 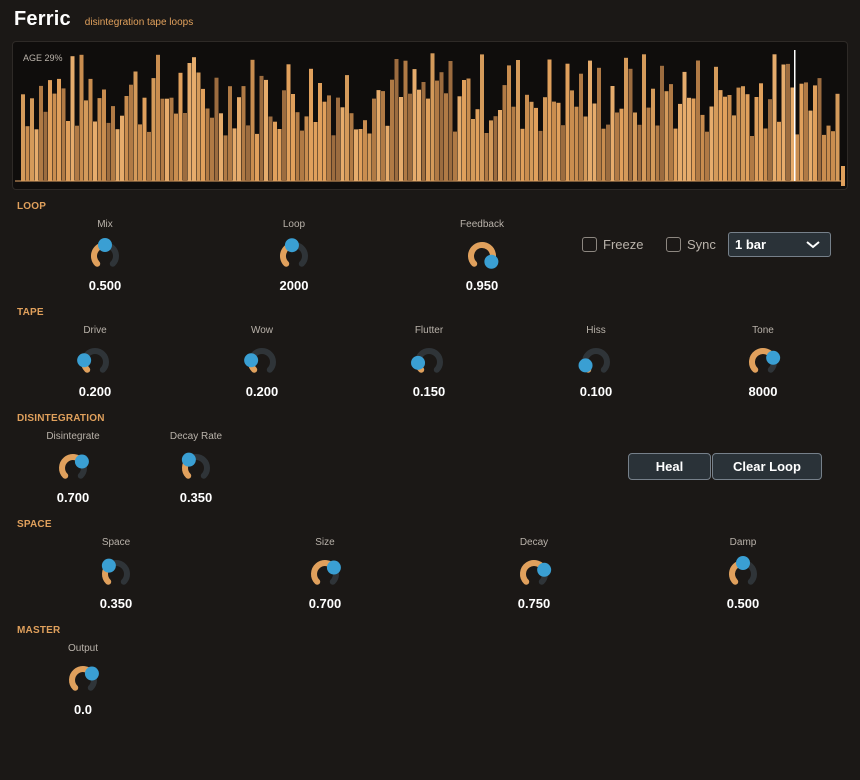 I want to click on flutter-knob: Flutter 0.150, so click(x=429, y=361).